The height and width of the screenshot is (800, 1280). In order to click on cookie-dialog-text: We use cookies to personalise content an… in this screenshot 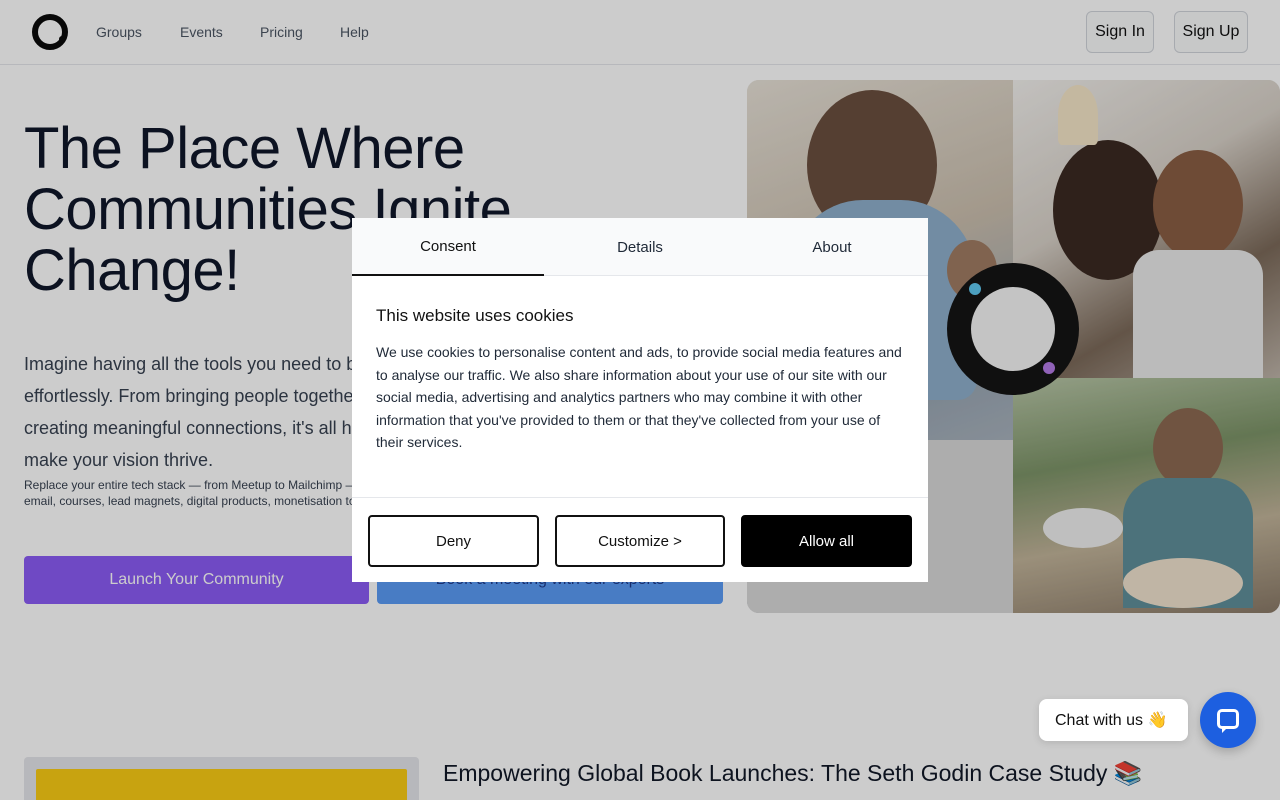, I will do `click(639, 397)`.